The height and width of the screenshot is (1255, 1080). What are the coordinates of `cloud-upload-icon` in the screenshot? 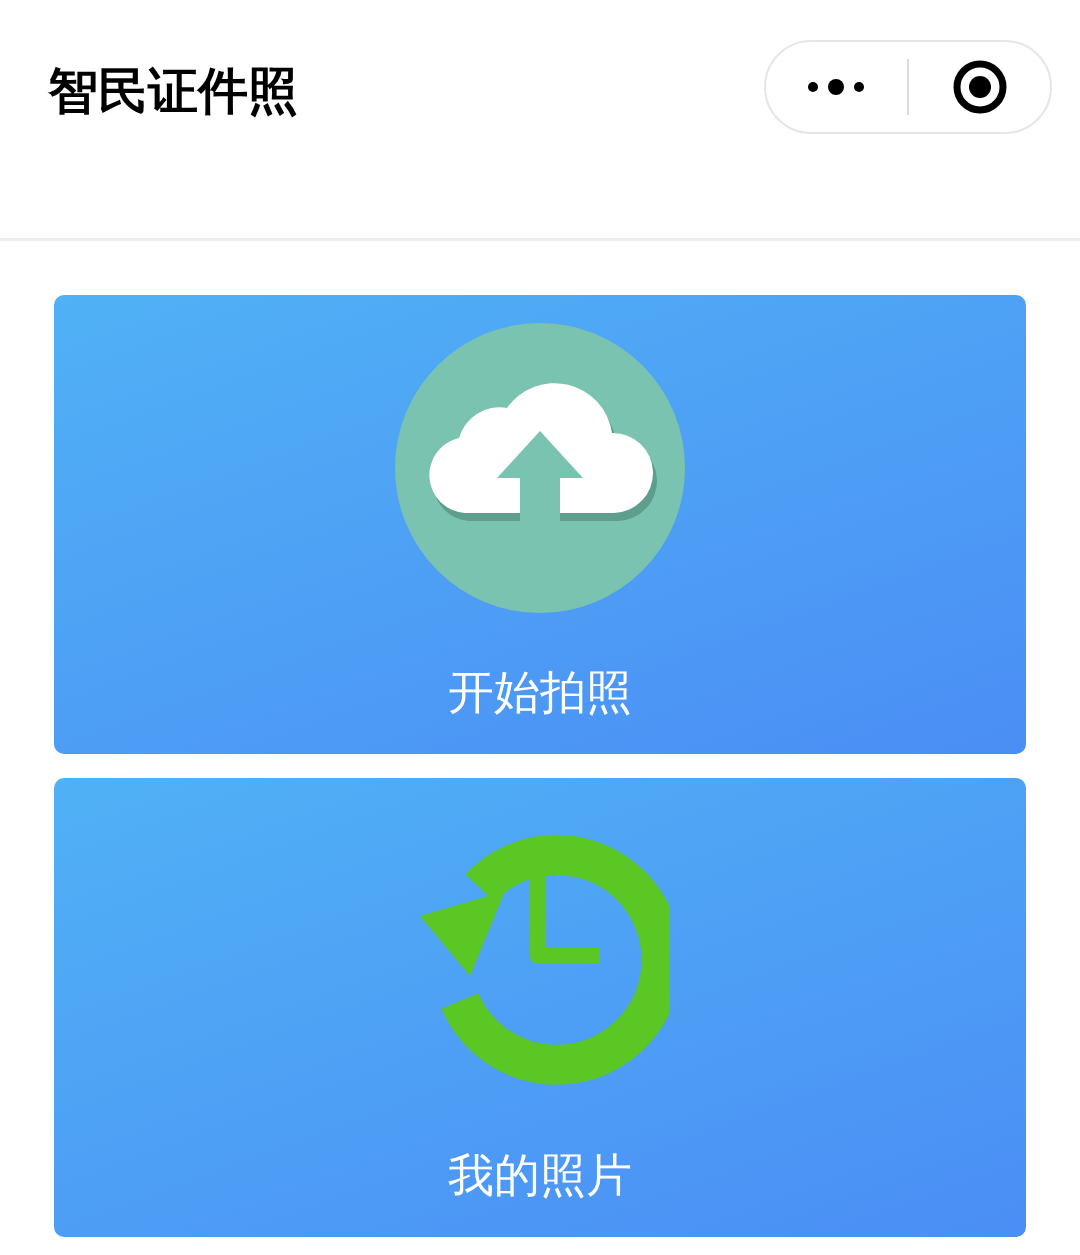 It's located at (540, 468).